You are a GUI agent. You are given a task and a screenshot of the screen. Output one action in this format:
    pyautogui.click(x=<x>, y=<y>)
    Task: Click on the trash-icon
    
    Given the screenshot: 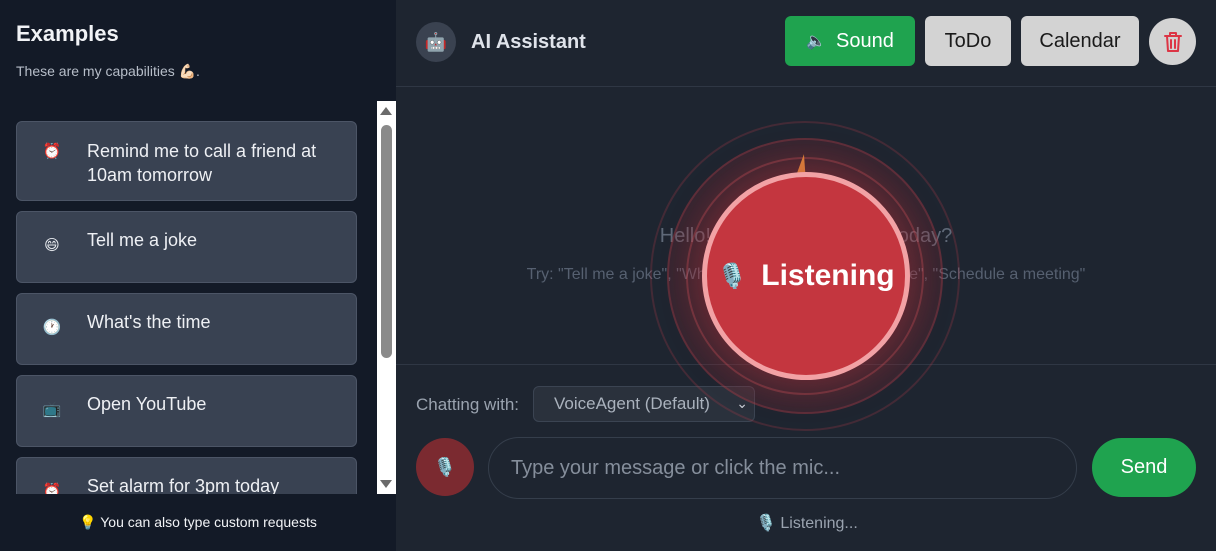 What is the action you would take?
    pyautogui.click(x=1172, y=41)
    